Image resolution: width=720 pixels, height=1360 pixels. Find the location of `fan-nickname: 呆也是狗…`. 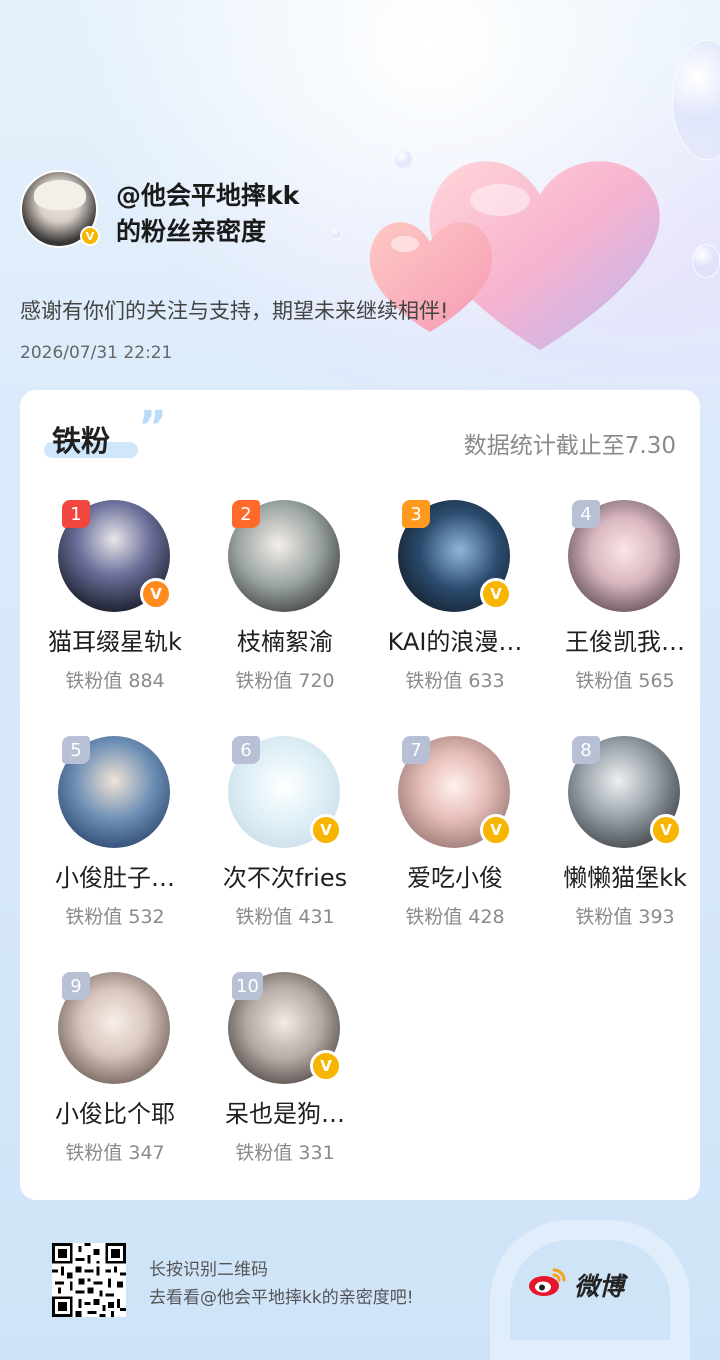

fan-nickname: 呆也是狗… is located at coordinates (285, 1111).